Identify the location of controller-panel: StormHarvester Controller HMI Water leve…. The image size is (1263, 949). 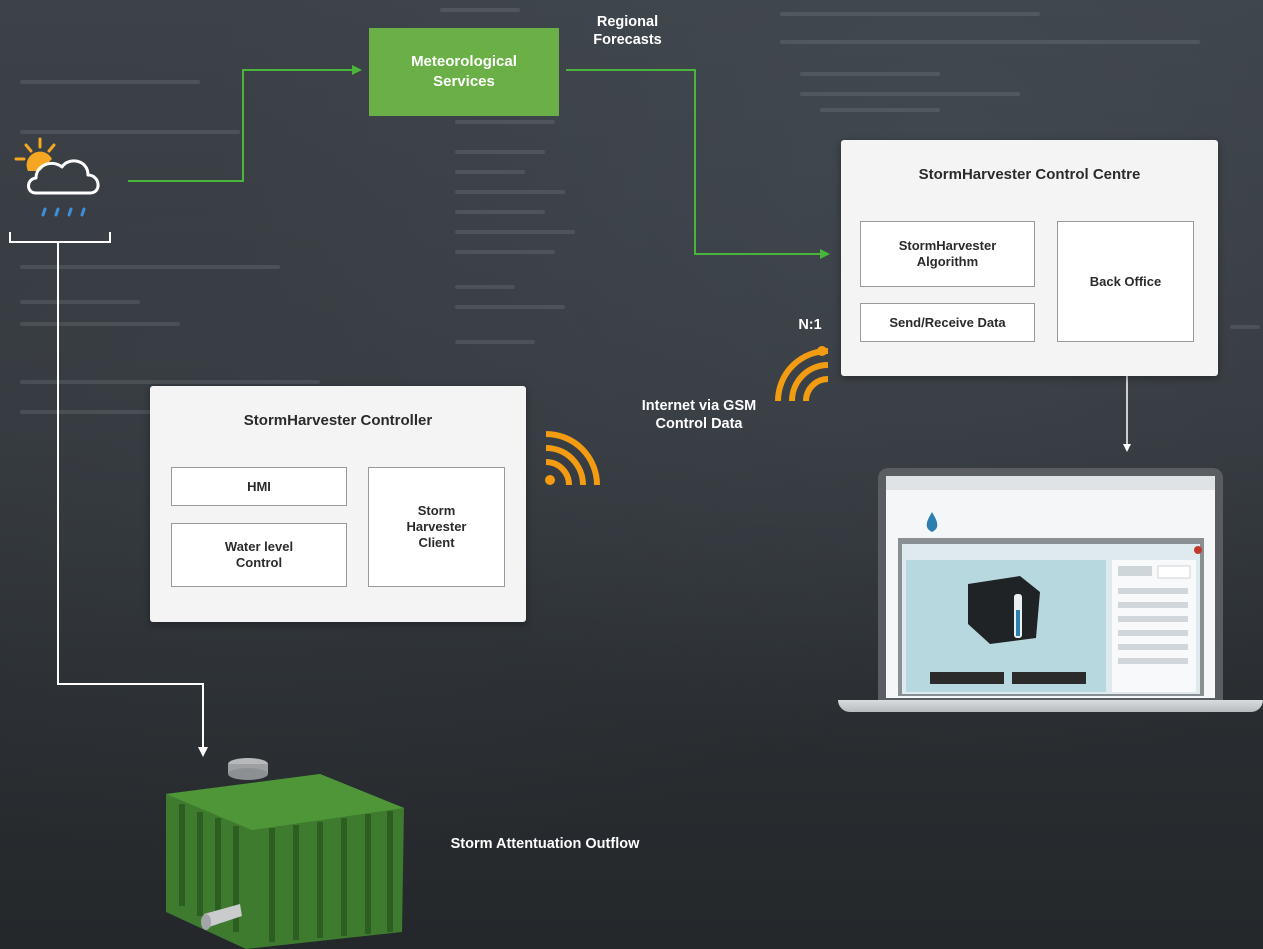
(338, 504).